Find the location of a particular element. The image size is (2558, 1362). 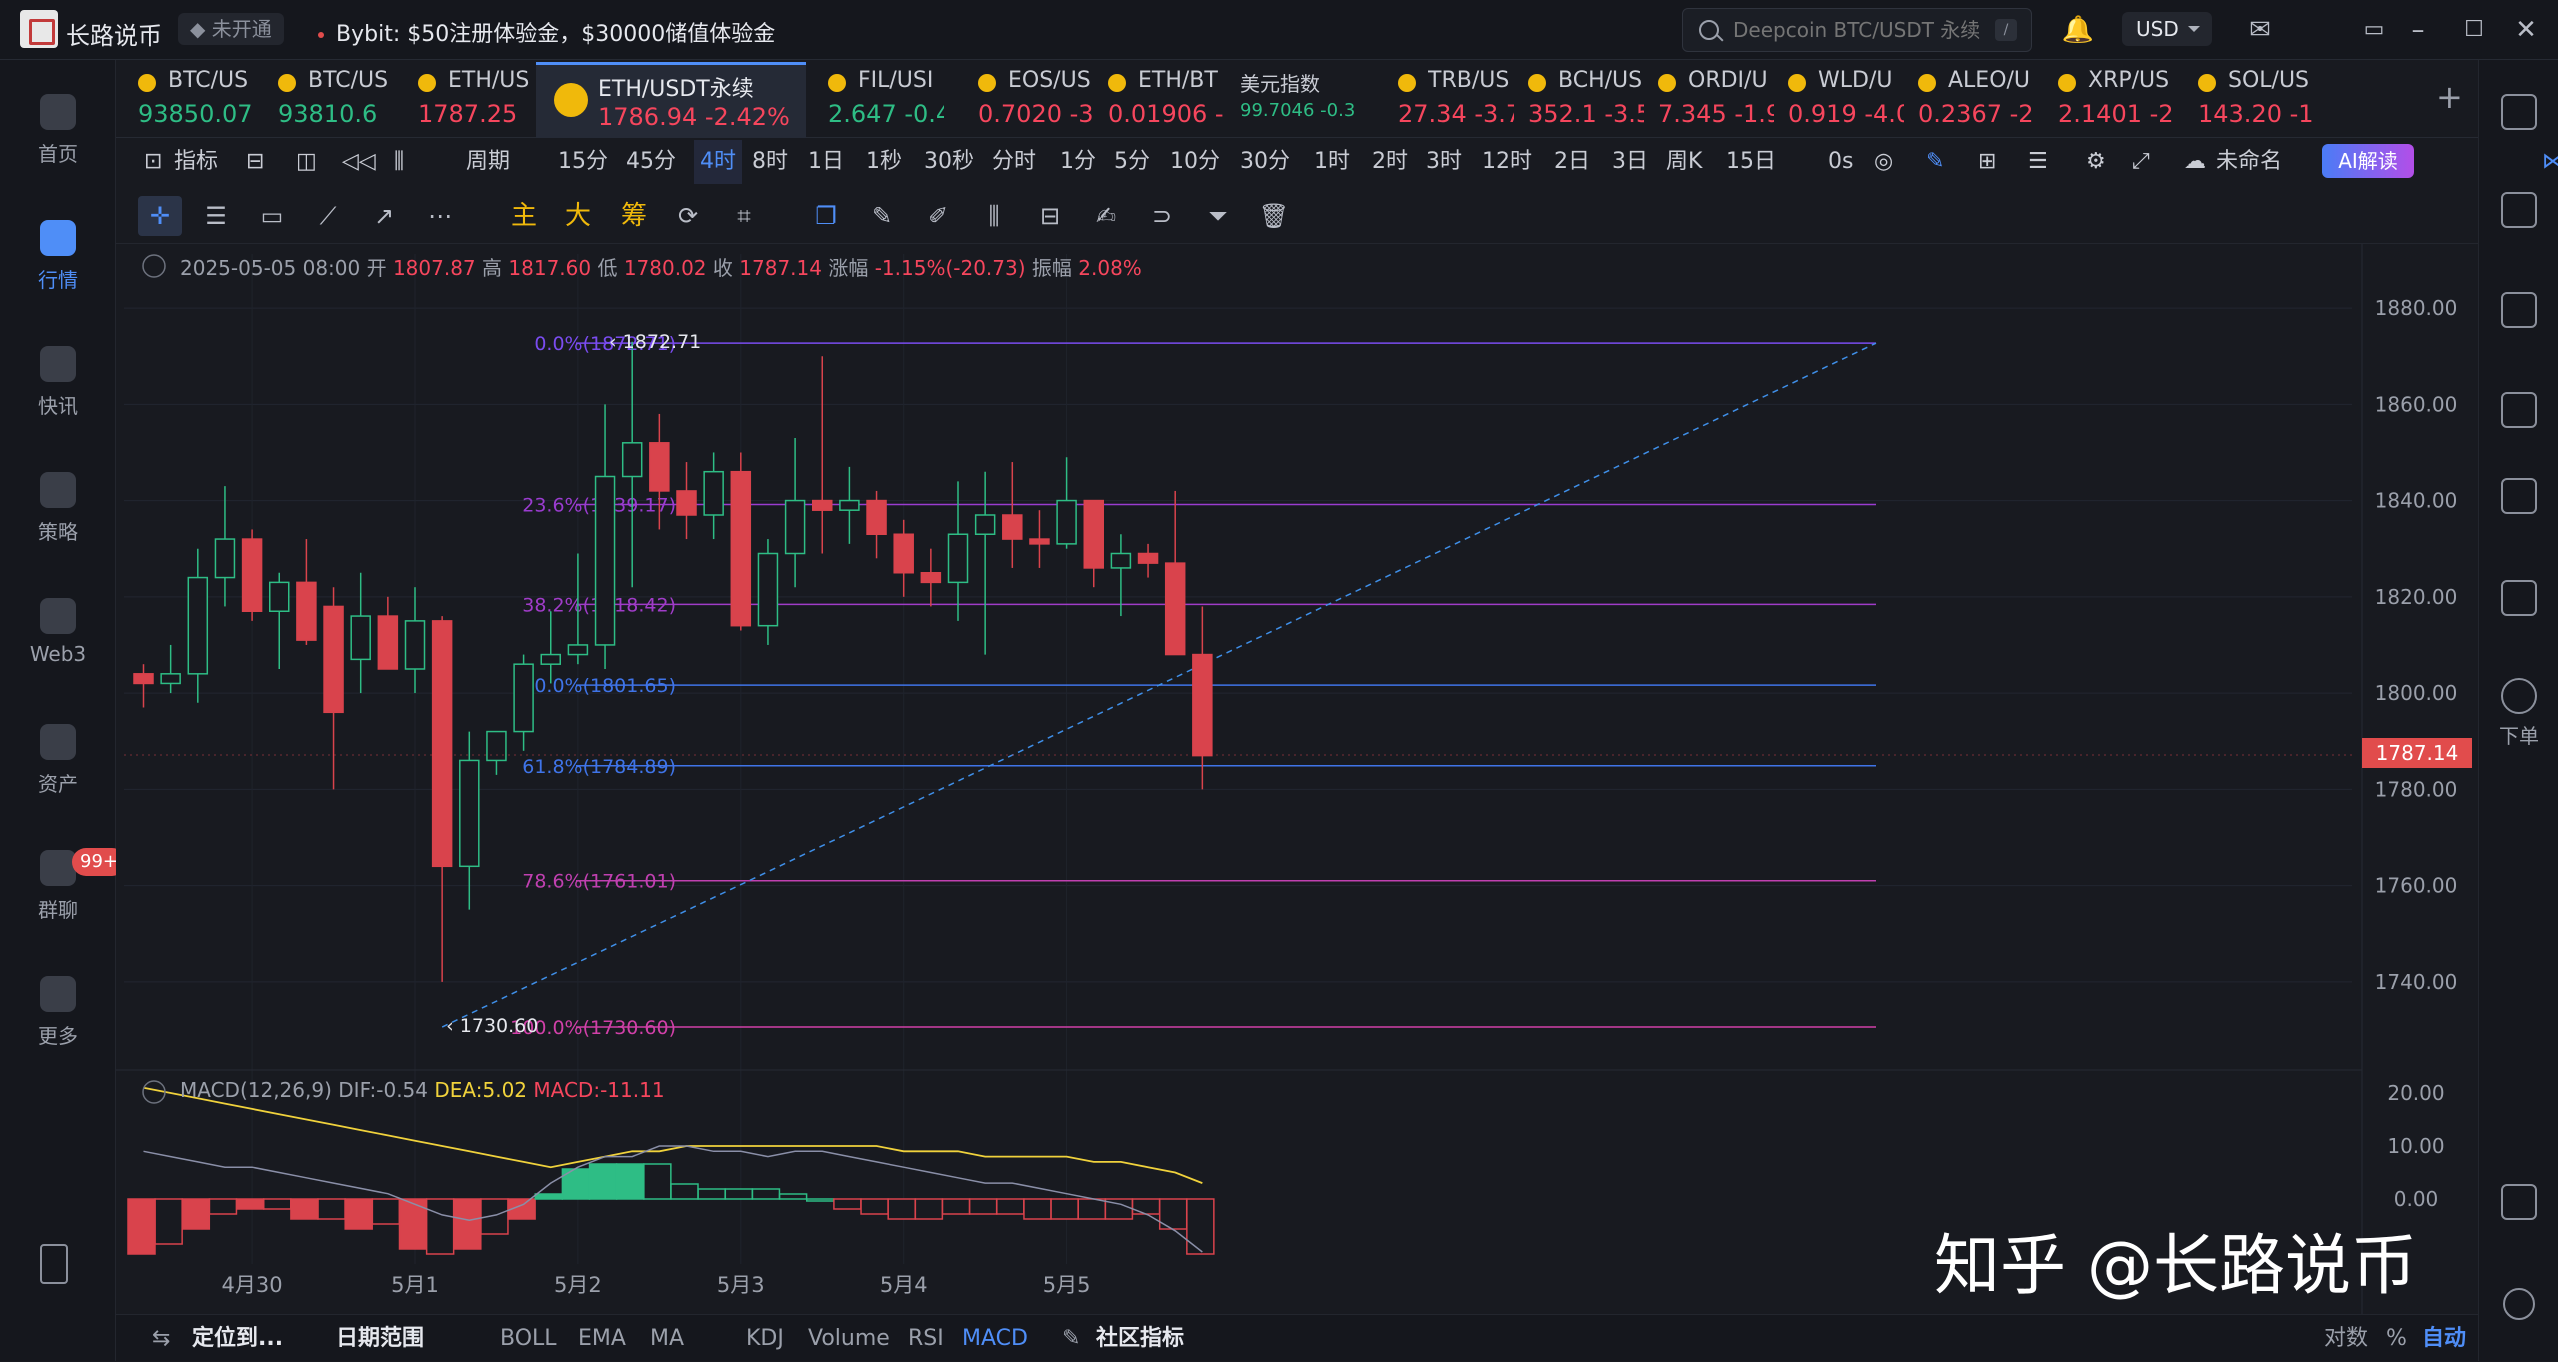

ticker-tab: ETH/BT 0.01906 - is located at coordinates (1156, 100).